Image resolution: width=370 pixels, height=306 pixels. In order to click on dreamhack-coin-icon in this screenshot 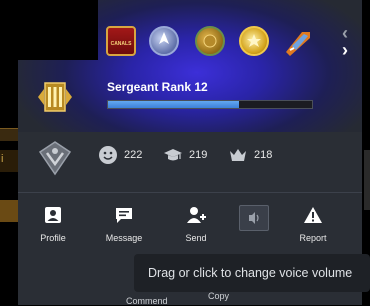, I will do `click(164, 41)`.